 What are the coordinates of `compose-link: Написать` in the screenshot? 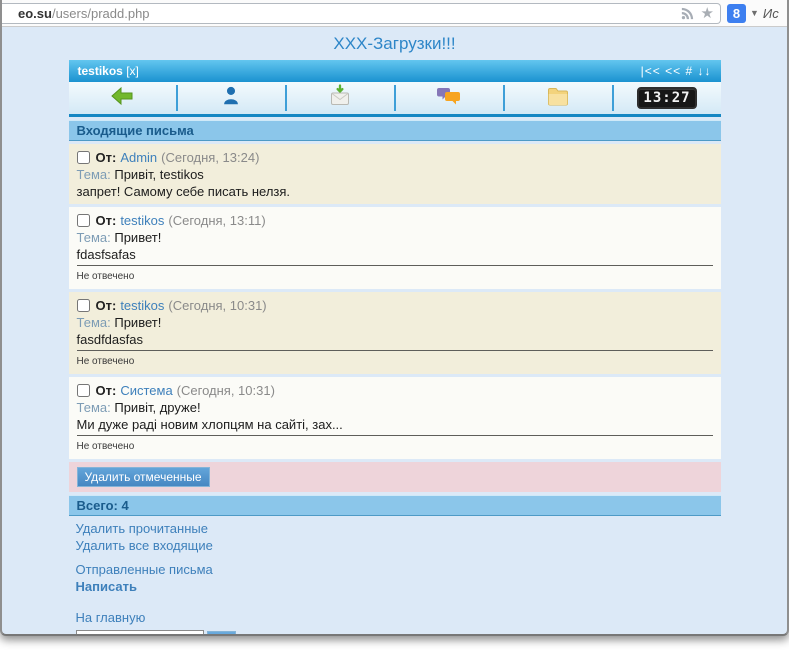 It's located at (395, 586).